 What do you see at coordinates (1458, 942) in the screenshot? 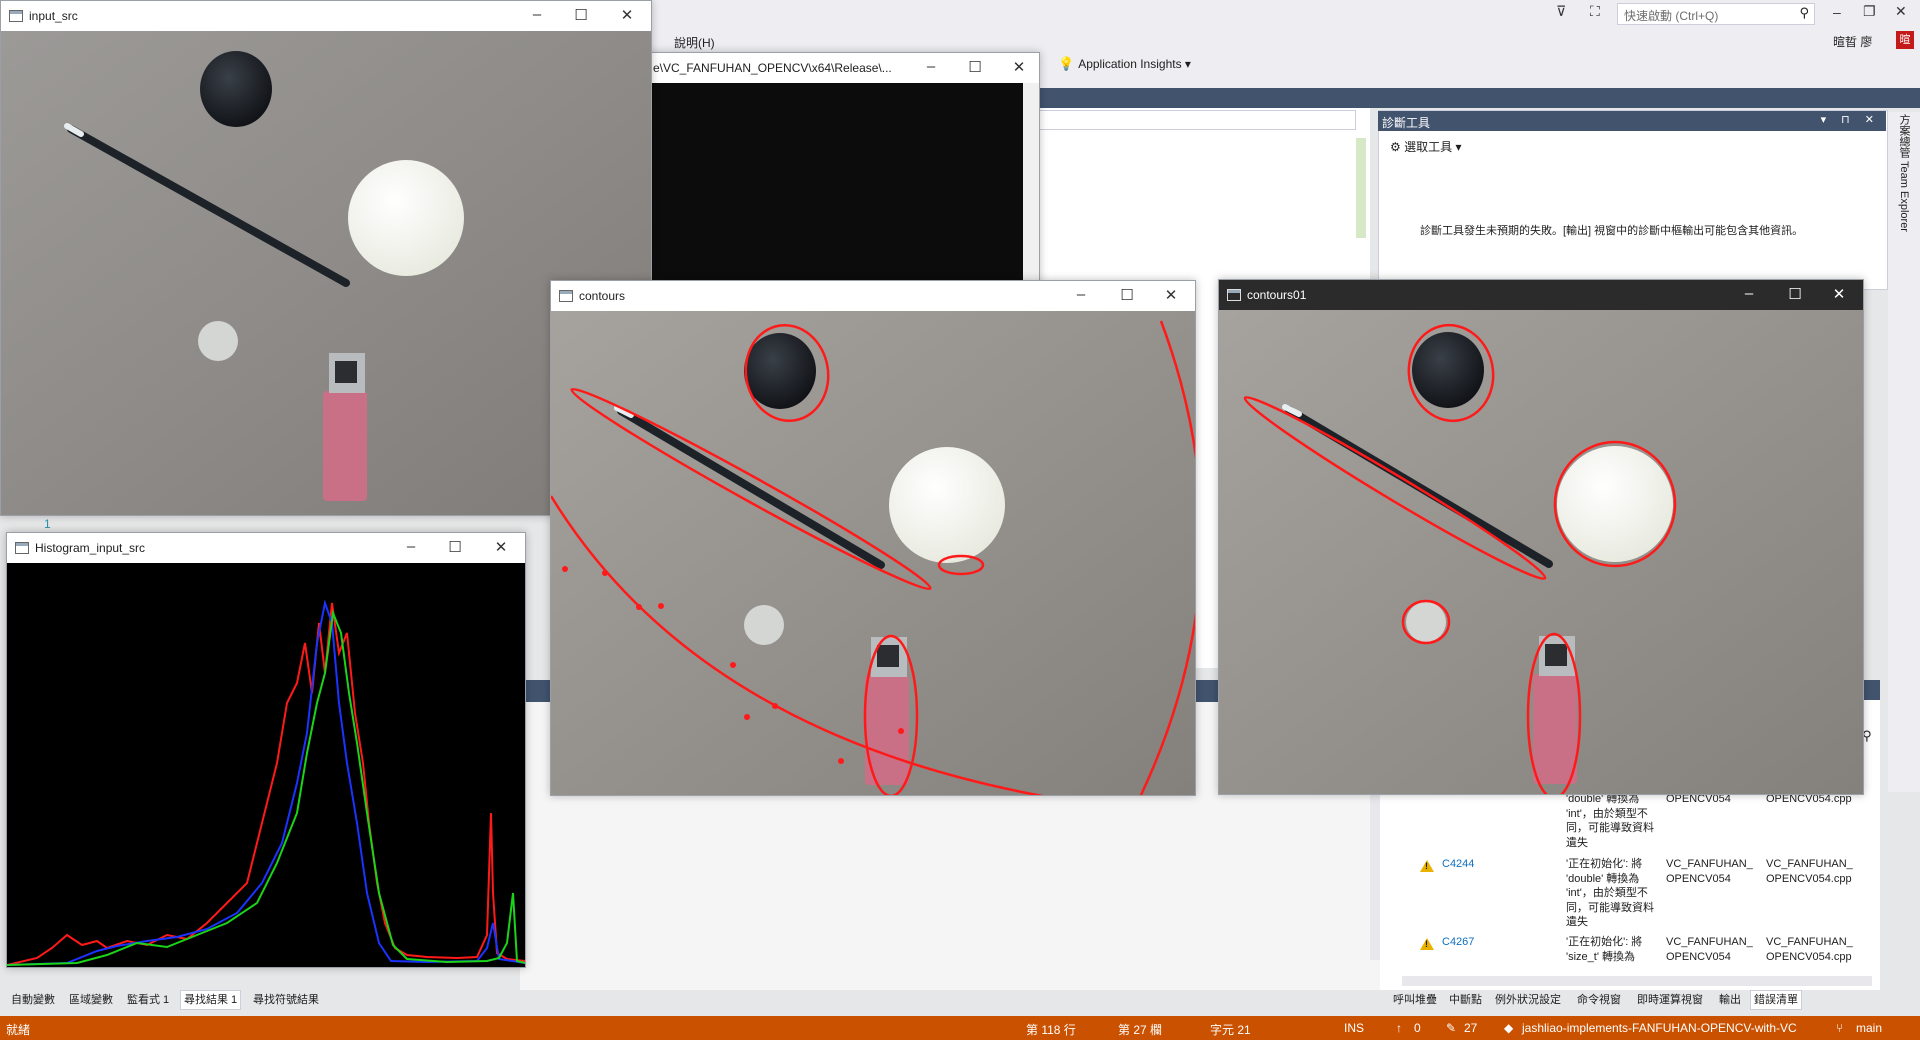
I see `error-code-2: C4267` at bounding box center [1458, 942].